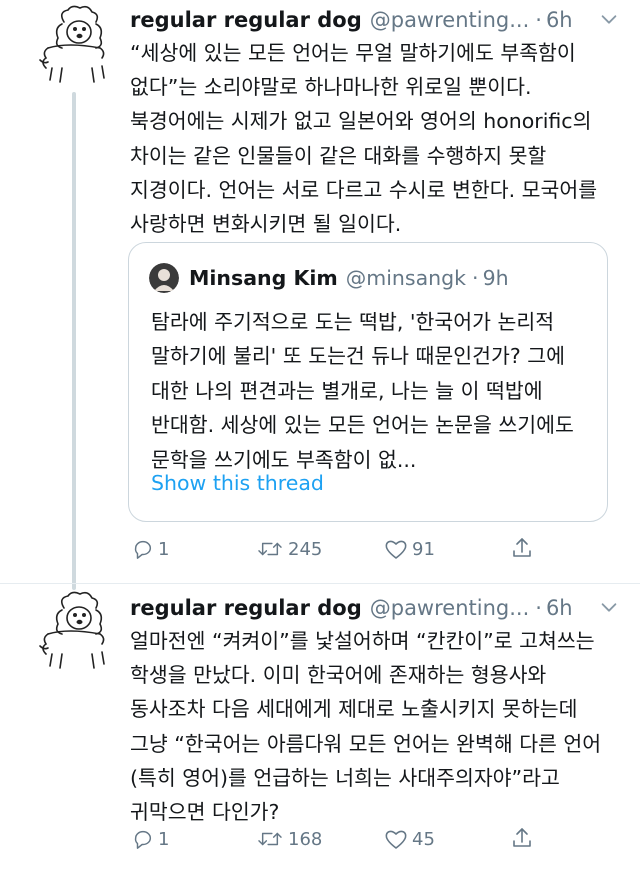  I want to click on like-count: 45, so click(423, 839).